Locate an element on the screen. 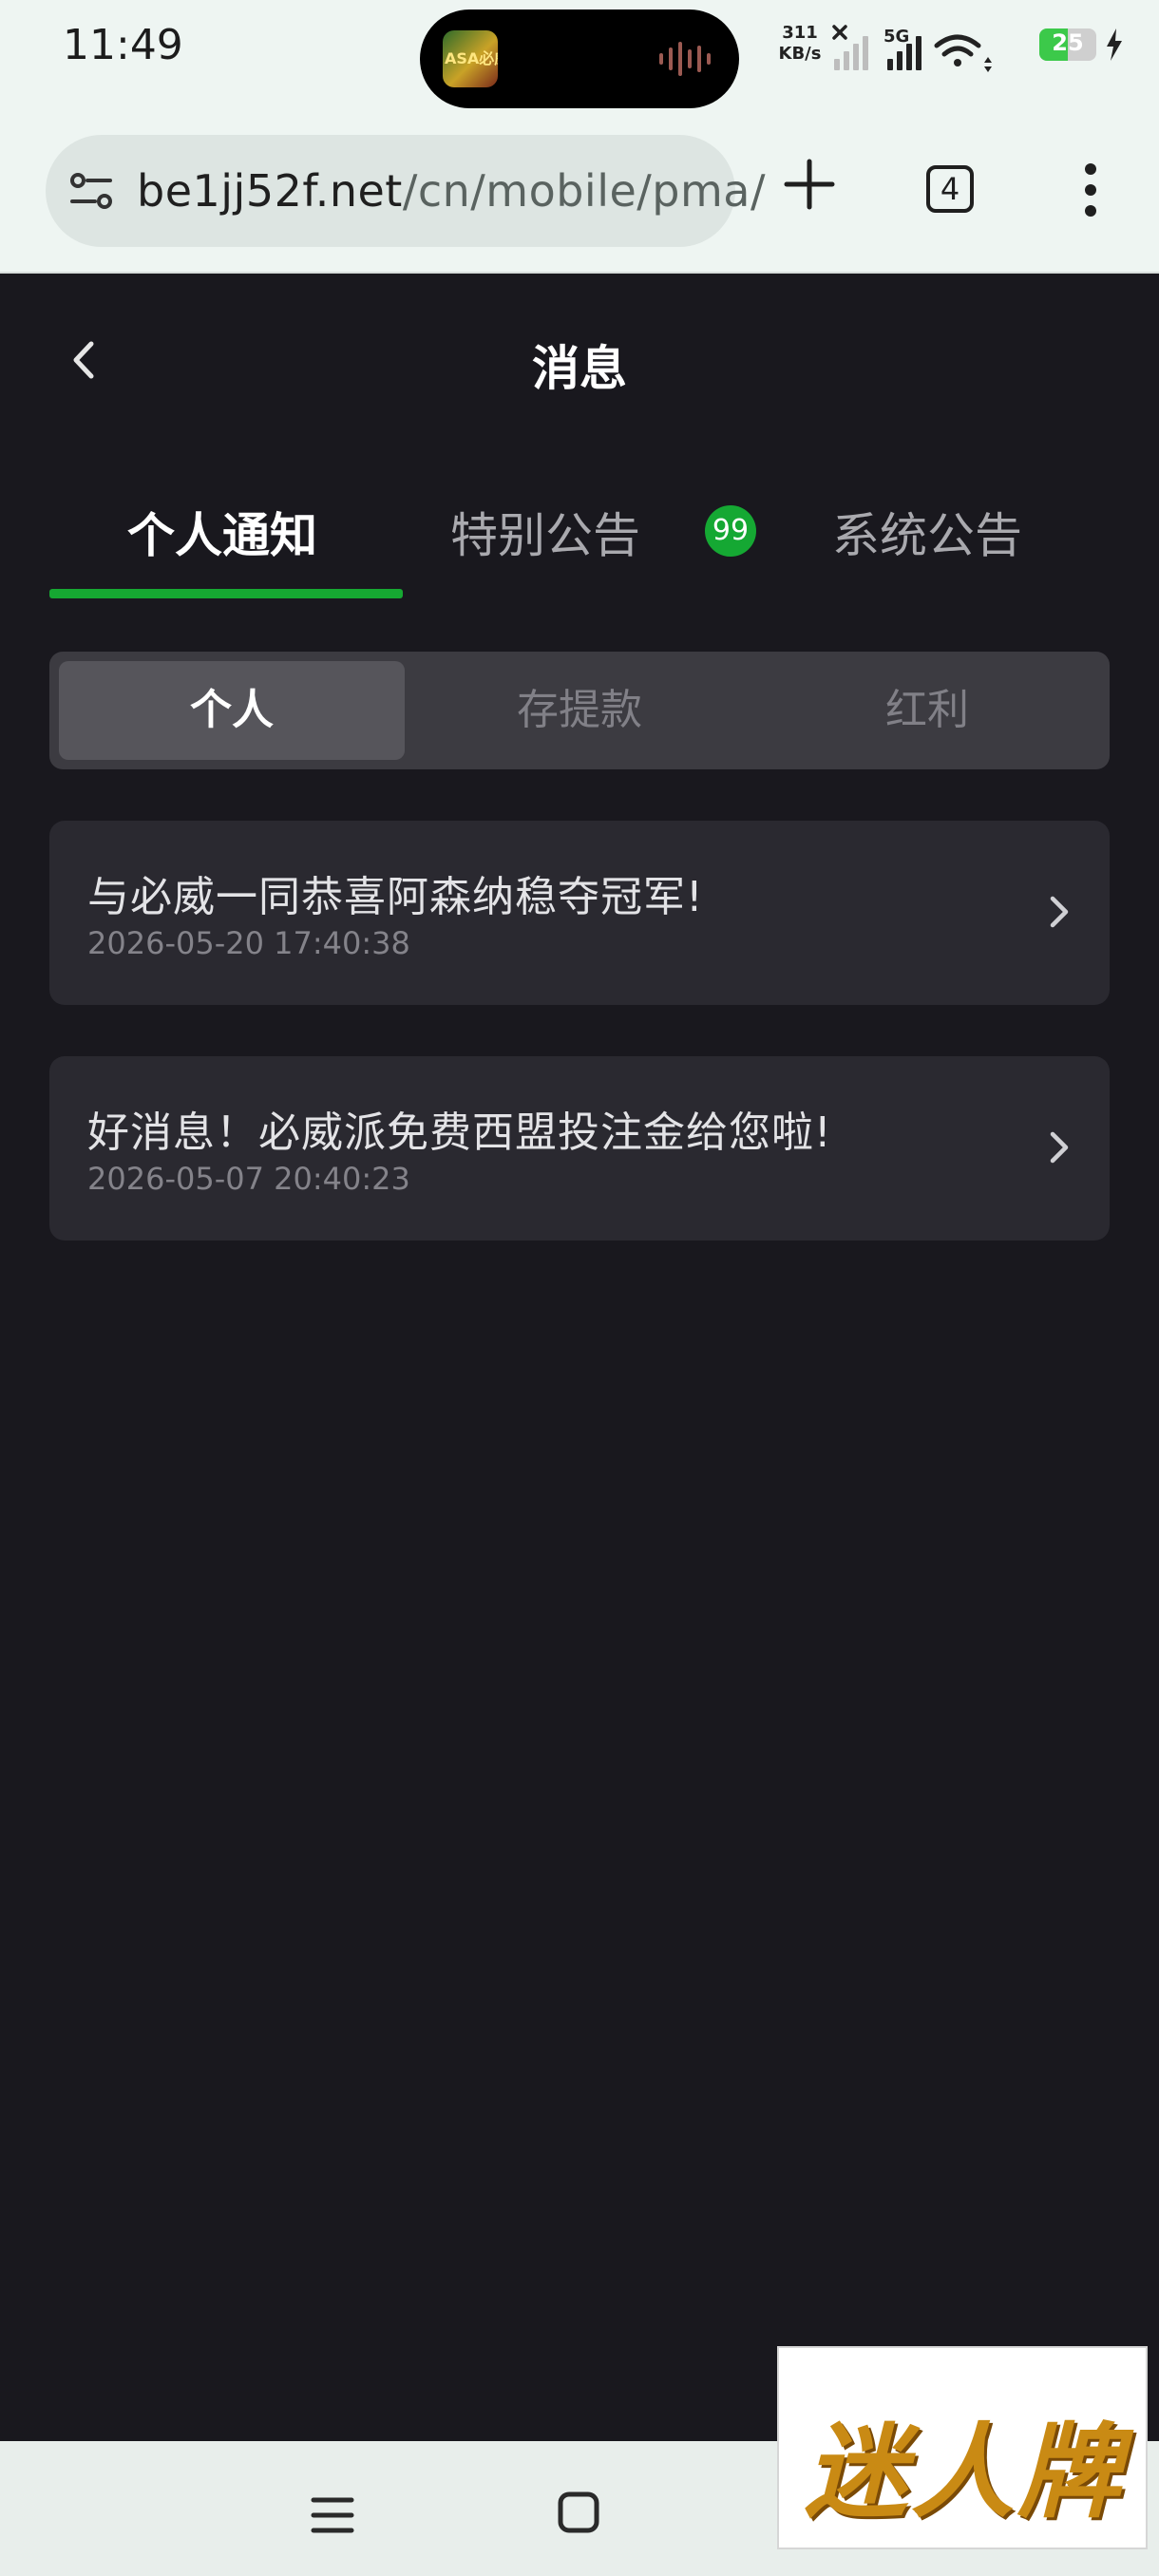  segment-personal: 个人 is located at coordinates (232, 710).